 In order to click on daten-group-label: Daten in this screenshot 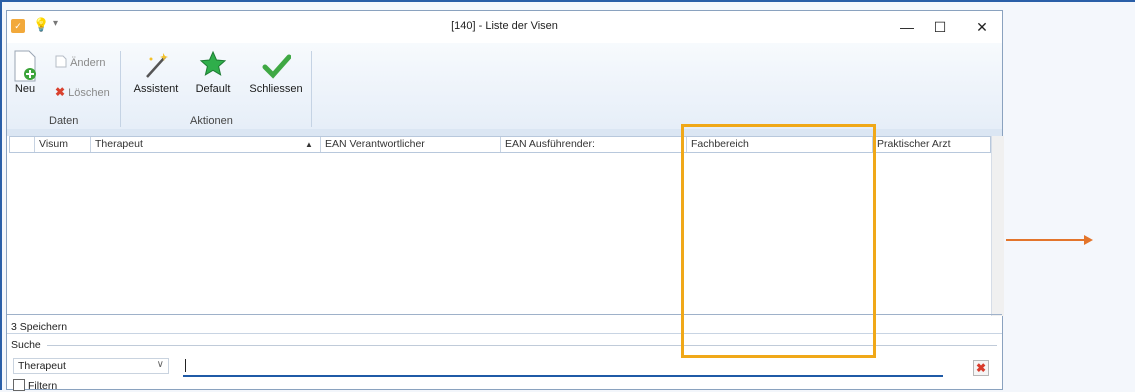, I will do `click(64, 121)`.